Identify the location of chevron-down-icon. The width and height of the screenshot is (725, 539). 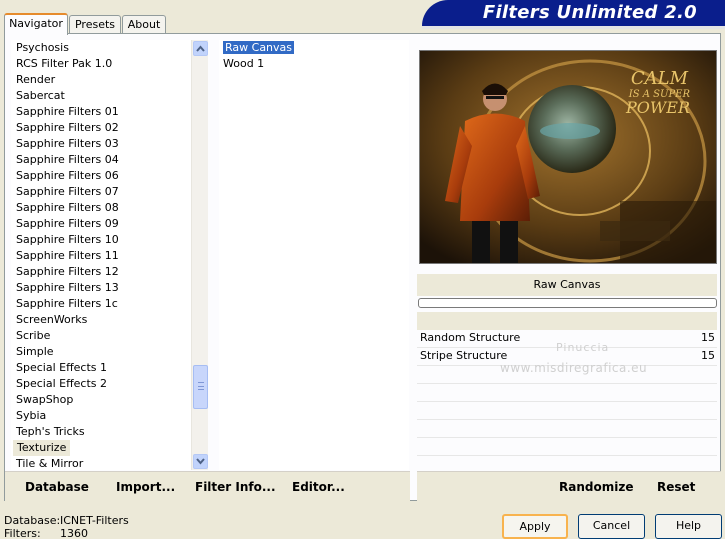
(200, 461).